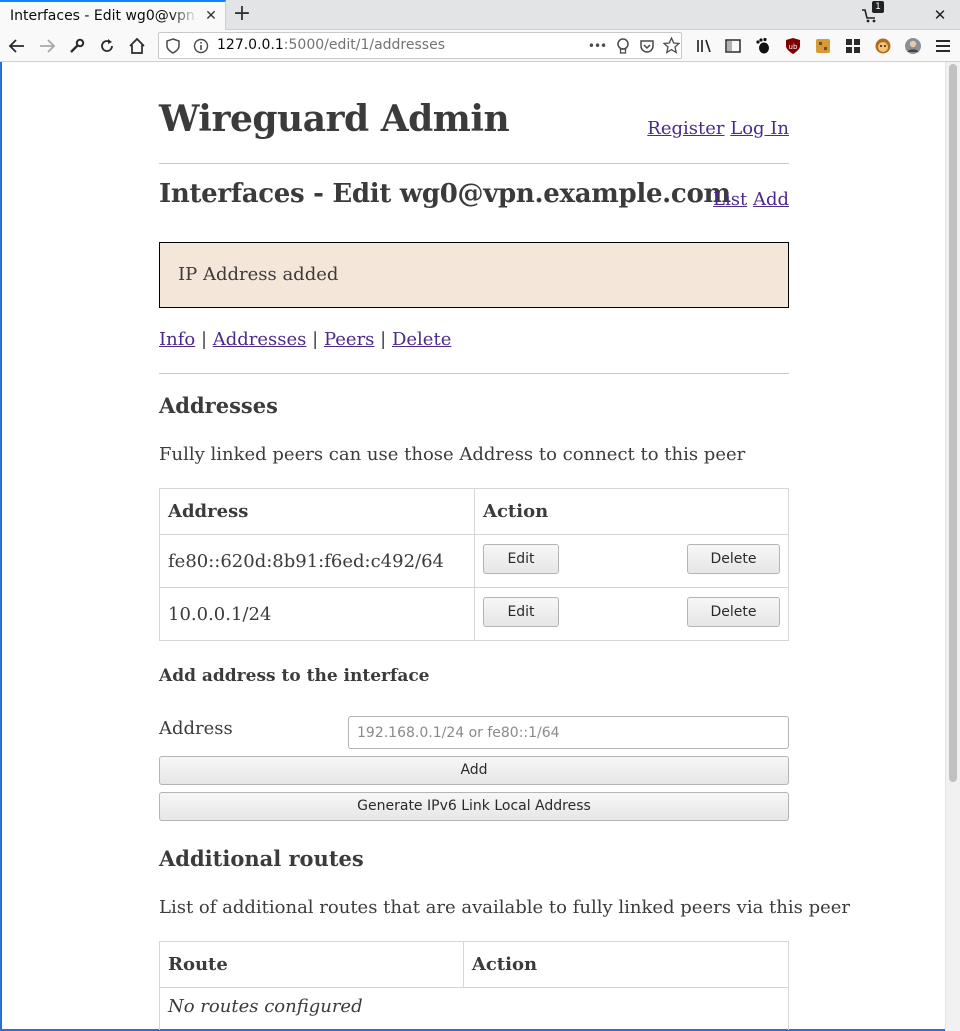 This screenshot has width=960, height=1031. What do you see at coordinates (196, 728) in the screenshot?
I see `address-field-label: Address` at bounding box center [196, 728].